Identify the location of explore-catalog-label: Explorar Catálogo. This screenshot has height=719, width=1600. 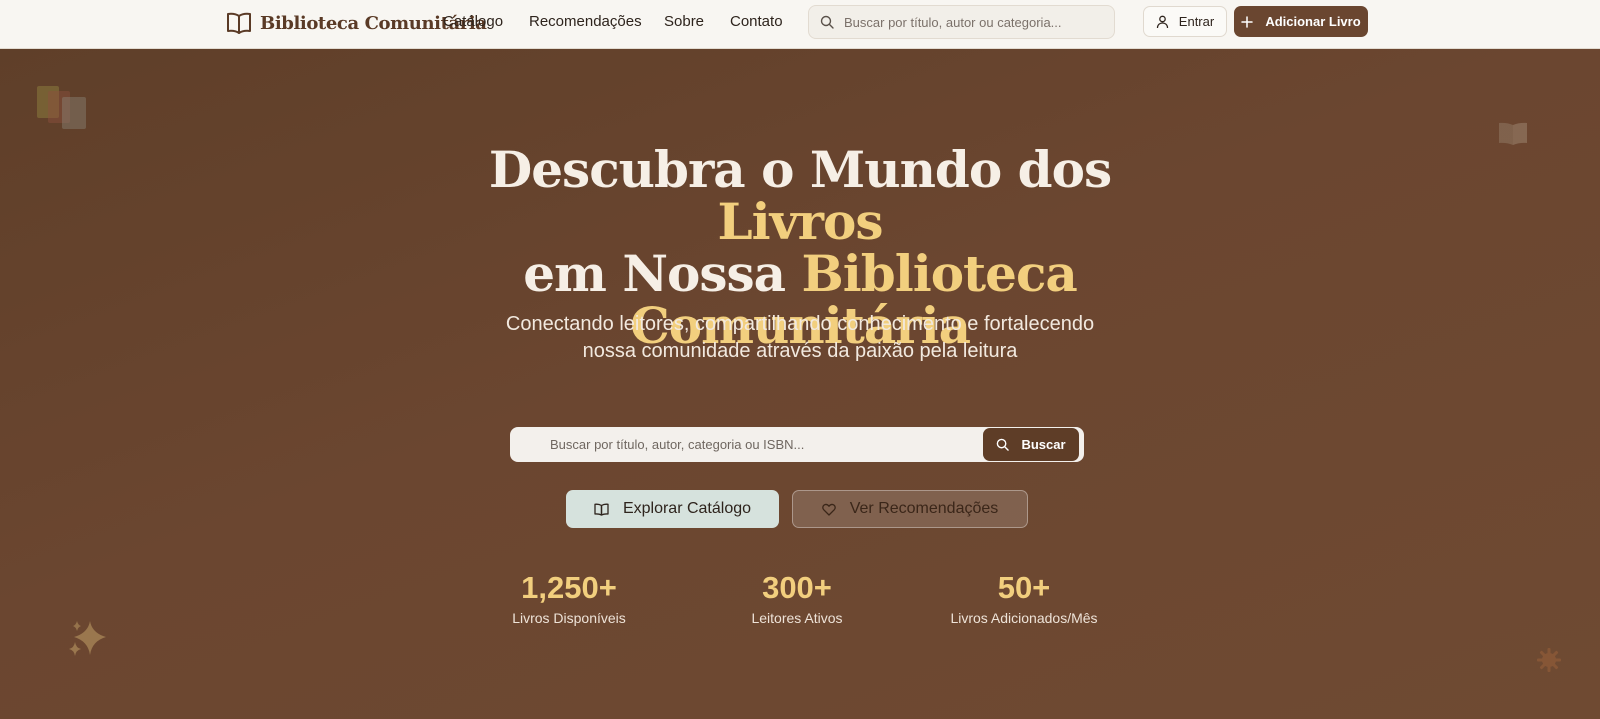
(687, 508).